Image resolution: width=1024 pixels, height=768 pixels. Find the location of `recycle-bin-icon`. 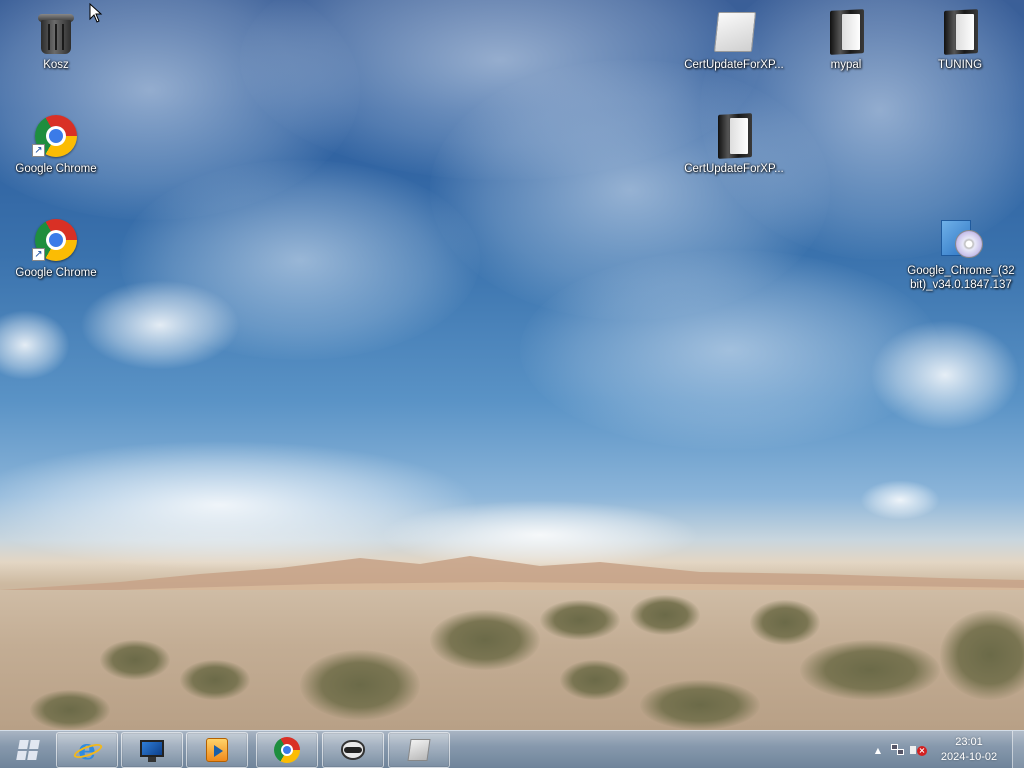

recycle-bin-icon is located at coordinates (56, 32).